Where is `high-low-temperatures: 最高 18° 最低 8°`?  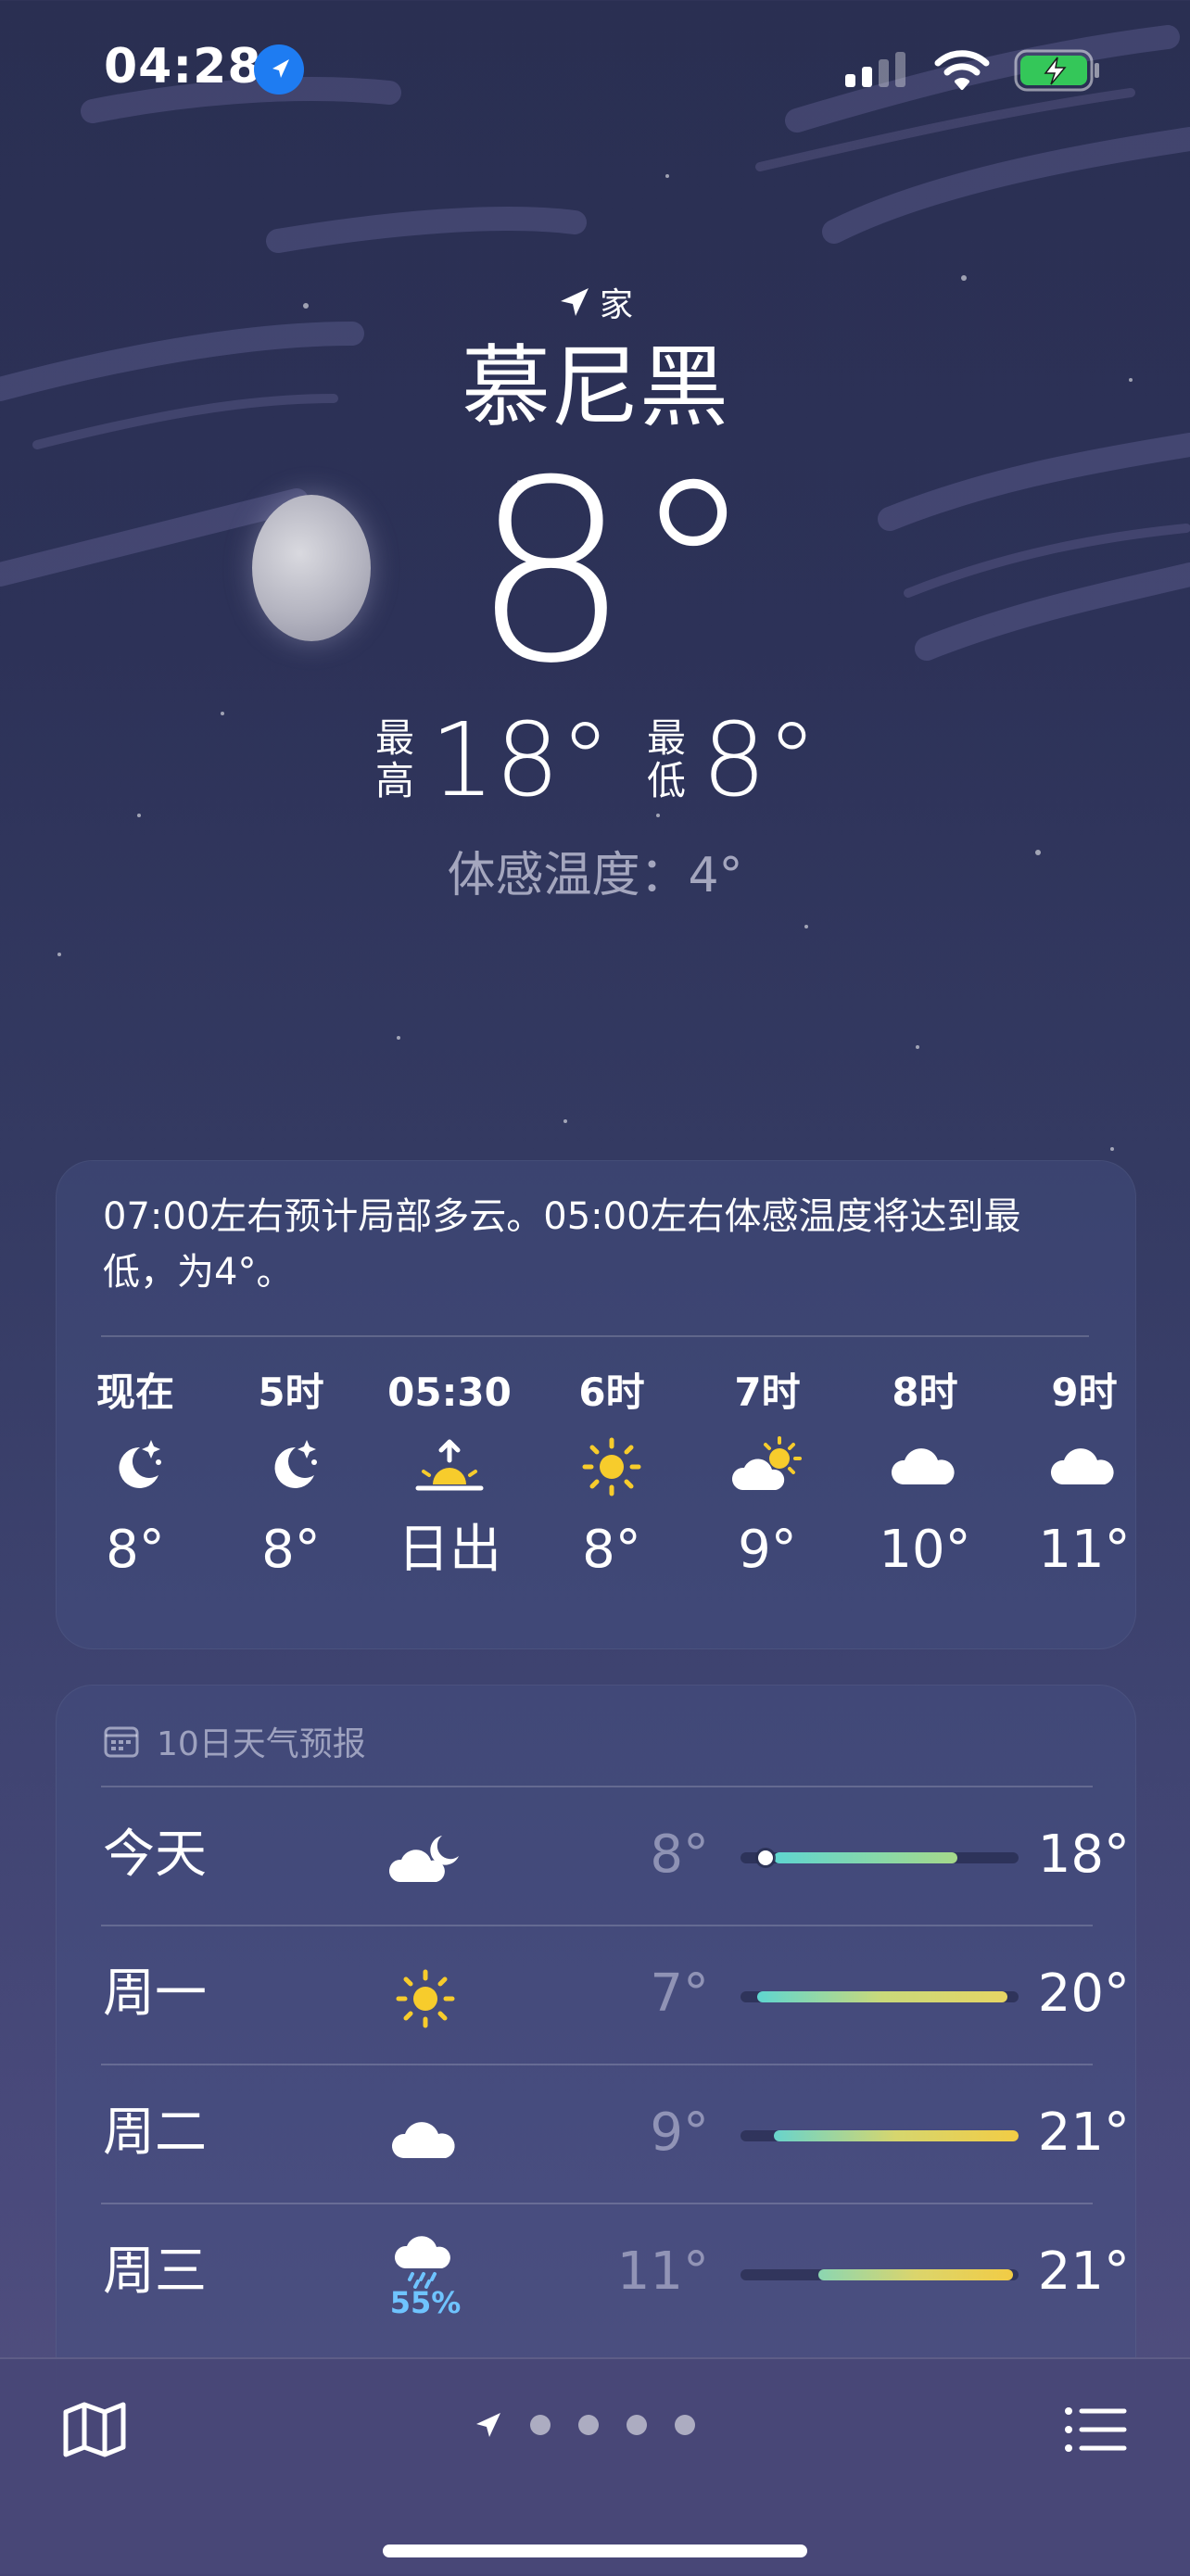
high-low-temperatures: 最高 18° 最低 8° is located at coordinates (595, 760).